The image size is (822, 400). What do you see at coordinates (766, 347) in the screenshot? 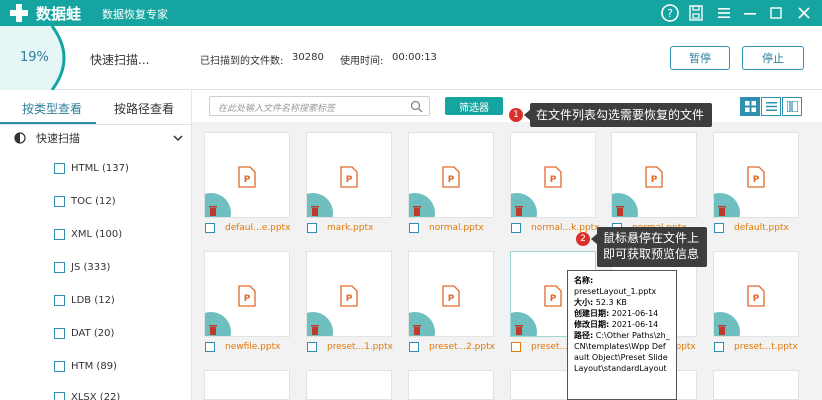
I see `file-name: preset...t.pptx` at bounding box center [766, 347].